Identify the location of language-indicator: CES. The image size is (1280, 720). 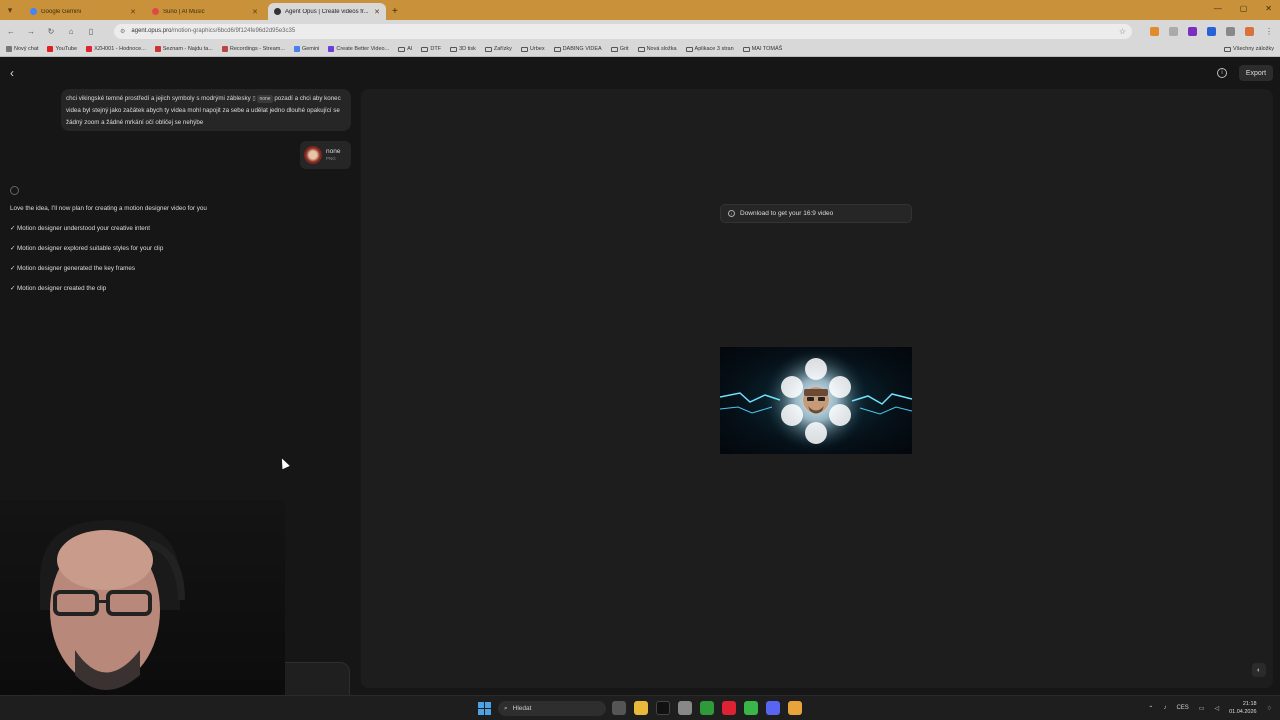
(1182, 708).